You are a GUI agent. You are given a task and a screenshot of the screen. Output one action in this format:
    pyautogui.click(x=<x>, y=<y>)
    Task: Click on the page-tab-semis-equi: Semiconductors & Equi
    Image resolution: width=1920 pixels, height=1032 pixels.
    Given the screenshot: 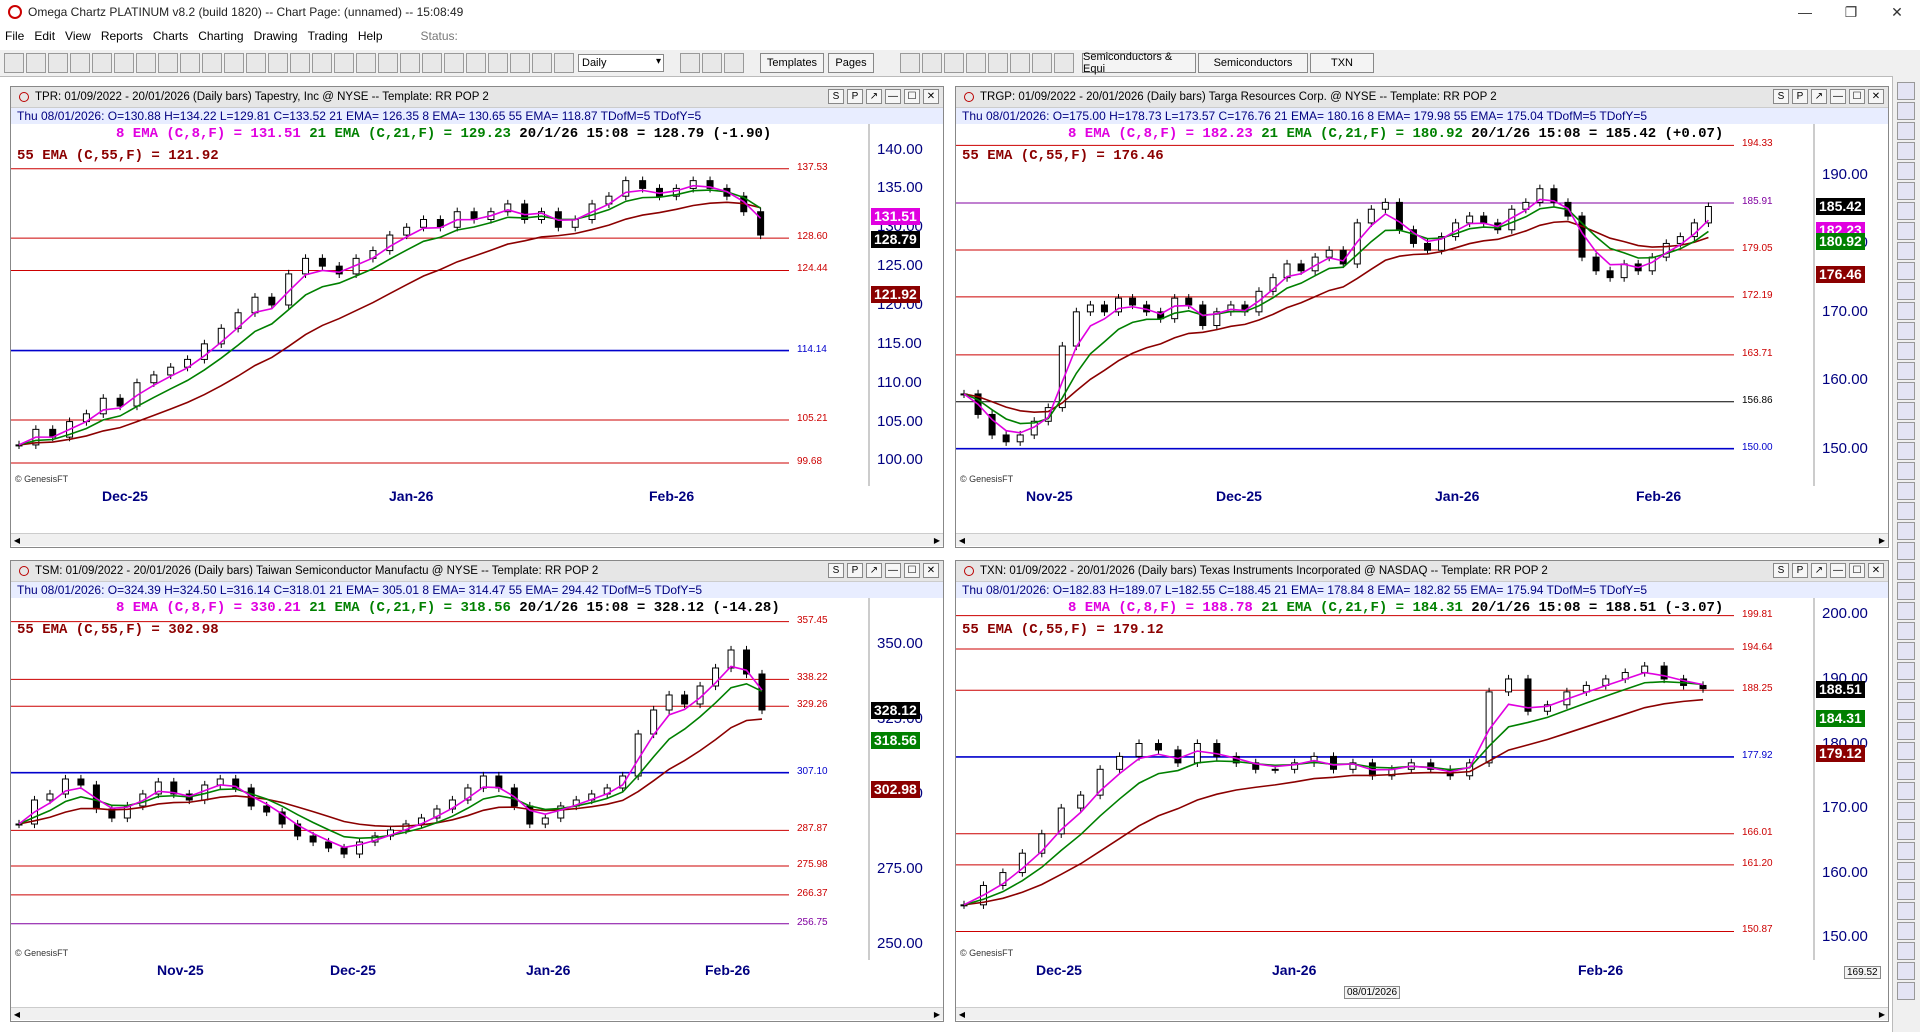 What is the action you would take?
    pyautogui.click(x=1139, y=63)
    